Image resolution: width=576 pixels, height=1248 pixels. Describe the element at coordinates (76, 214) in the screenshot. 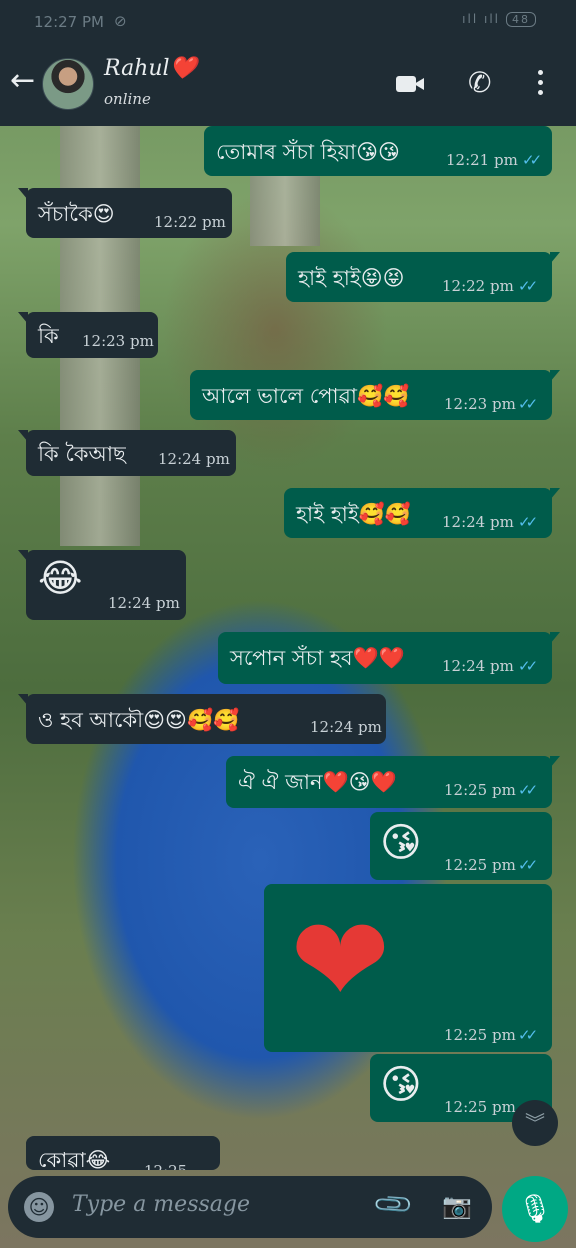

I see `message-text: সঁচাকৈ😍` at that location.